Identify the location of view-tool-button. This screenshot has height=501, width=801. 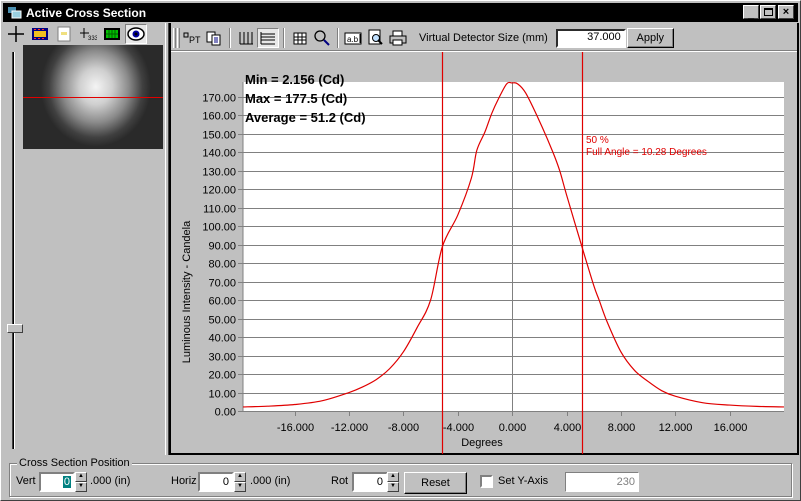
(136, 34).